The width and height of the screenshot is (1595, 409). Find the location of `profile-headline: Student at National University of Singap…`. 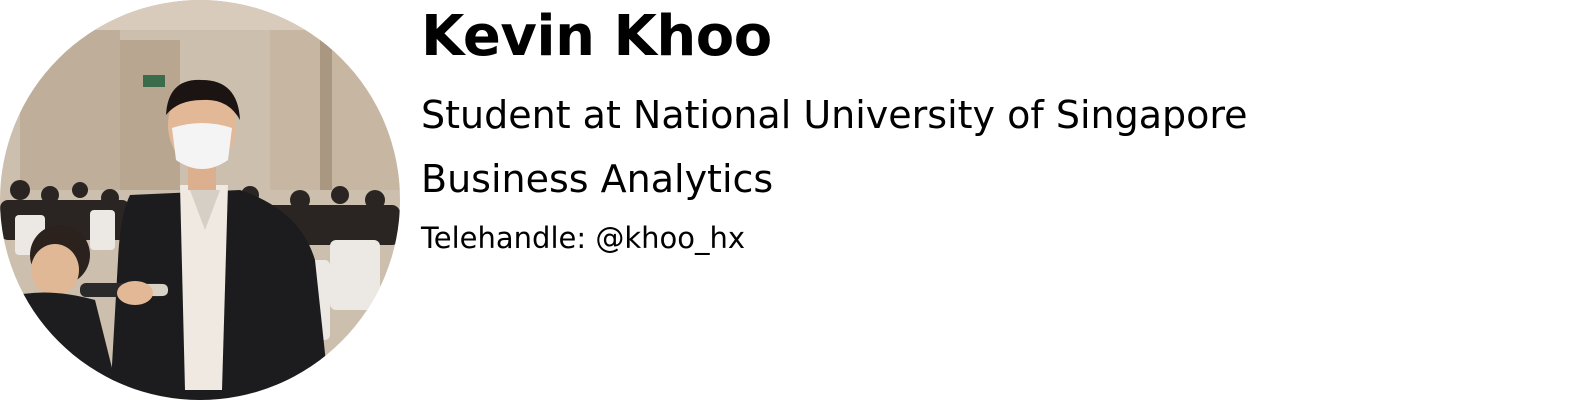

profile-headline: Student at National University of Singap… is located at coordinates (834, 115).